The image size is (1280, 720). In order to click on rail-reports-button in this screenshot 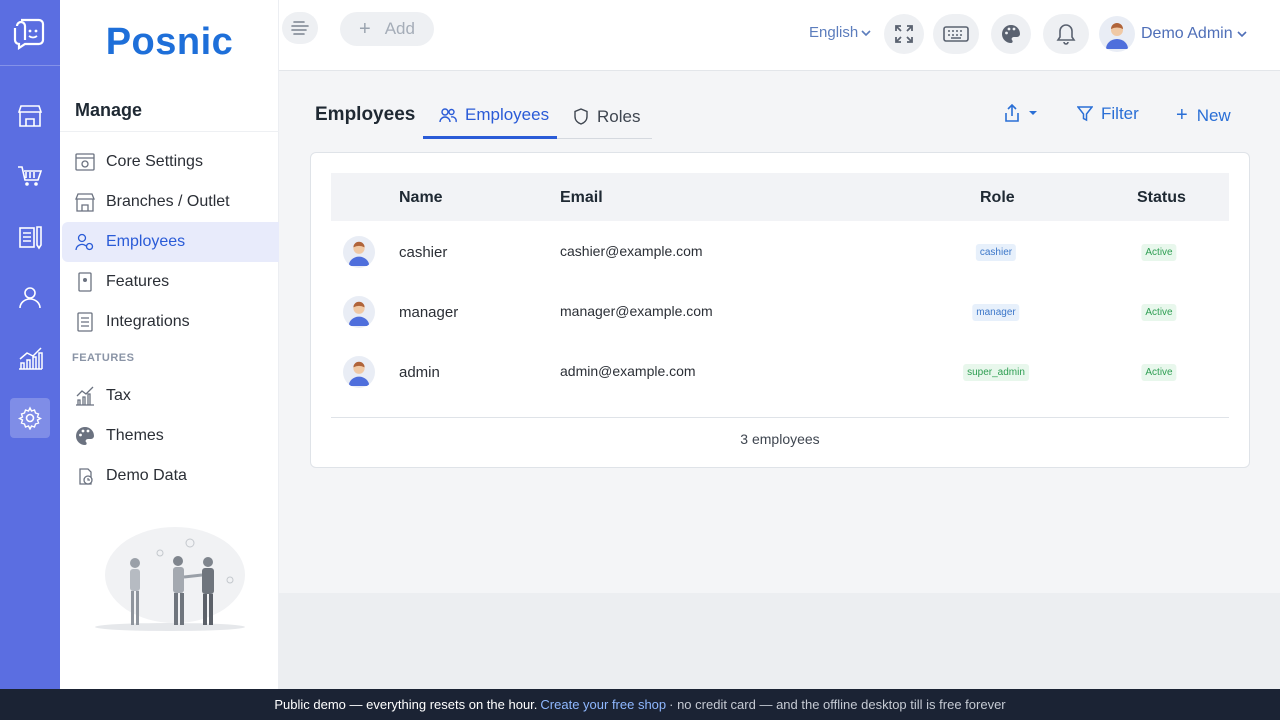, I will do `click(30, 358)`.